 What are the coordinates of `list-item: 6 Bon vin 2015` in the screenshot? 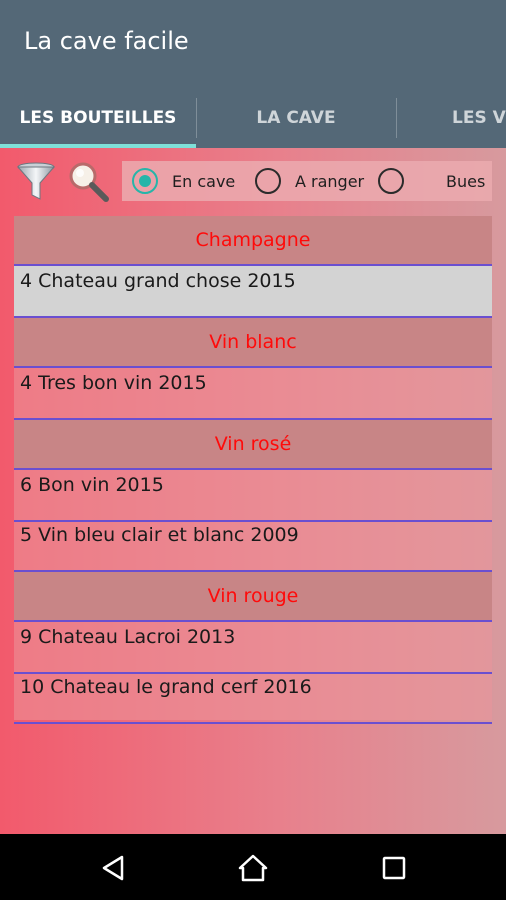 It's located at (253, 496).